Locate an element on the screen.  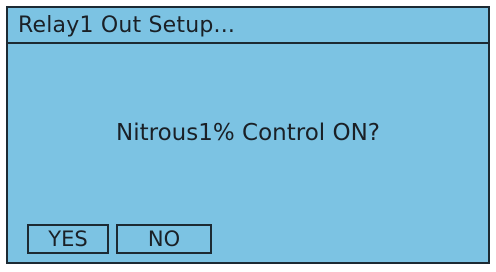
yes-button-label: YES is located at coordinates (68, 239).